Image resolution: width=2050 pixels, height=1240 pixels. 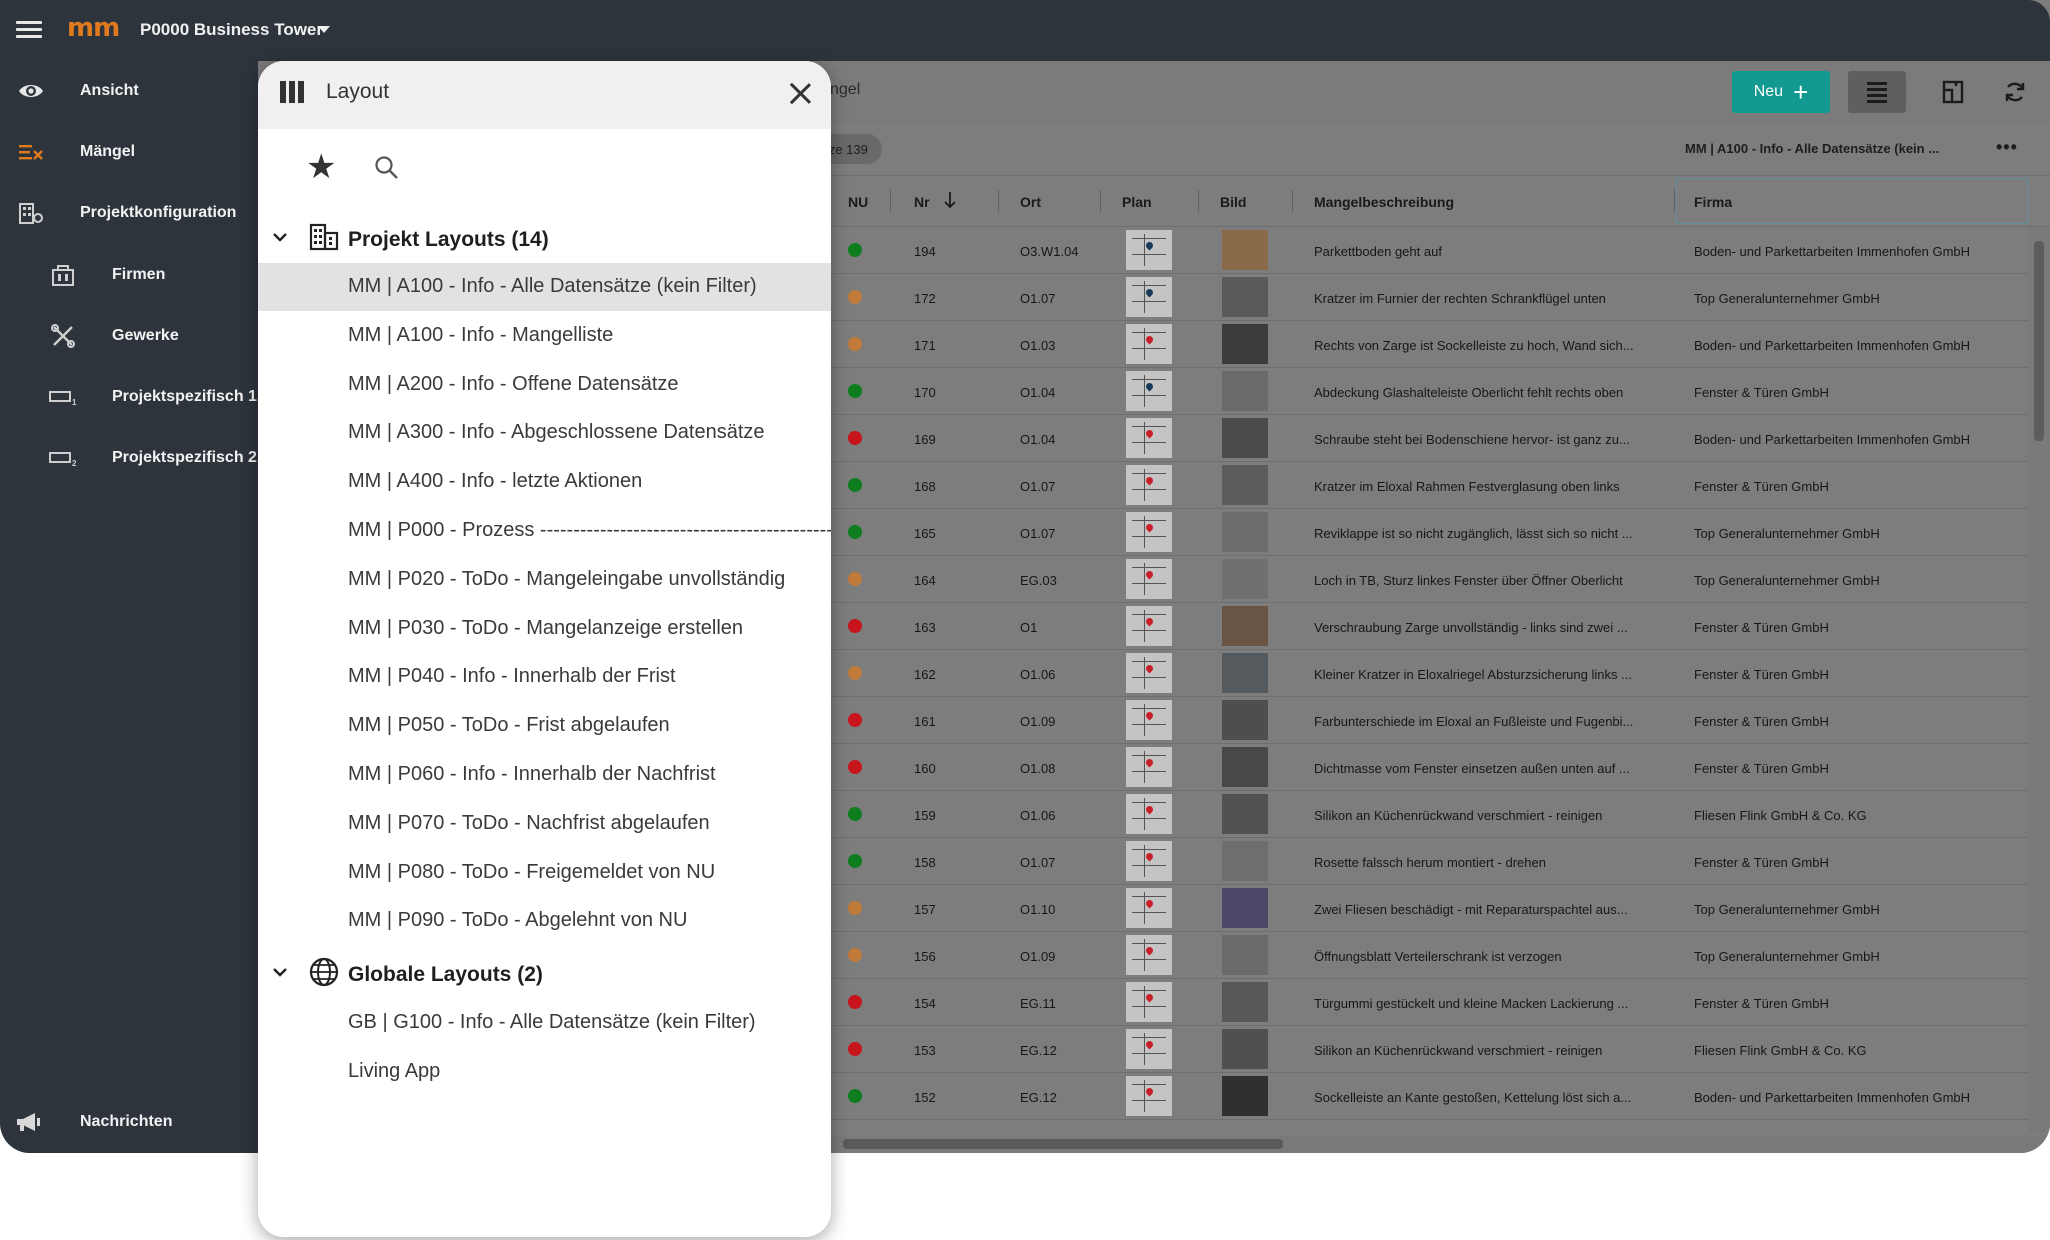 I want to click on group-globale-layouts: Globale Layouts (2), so click(x=544, y=973).